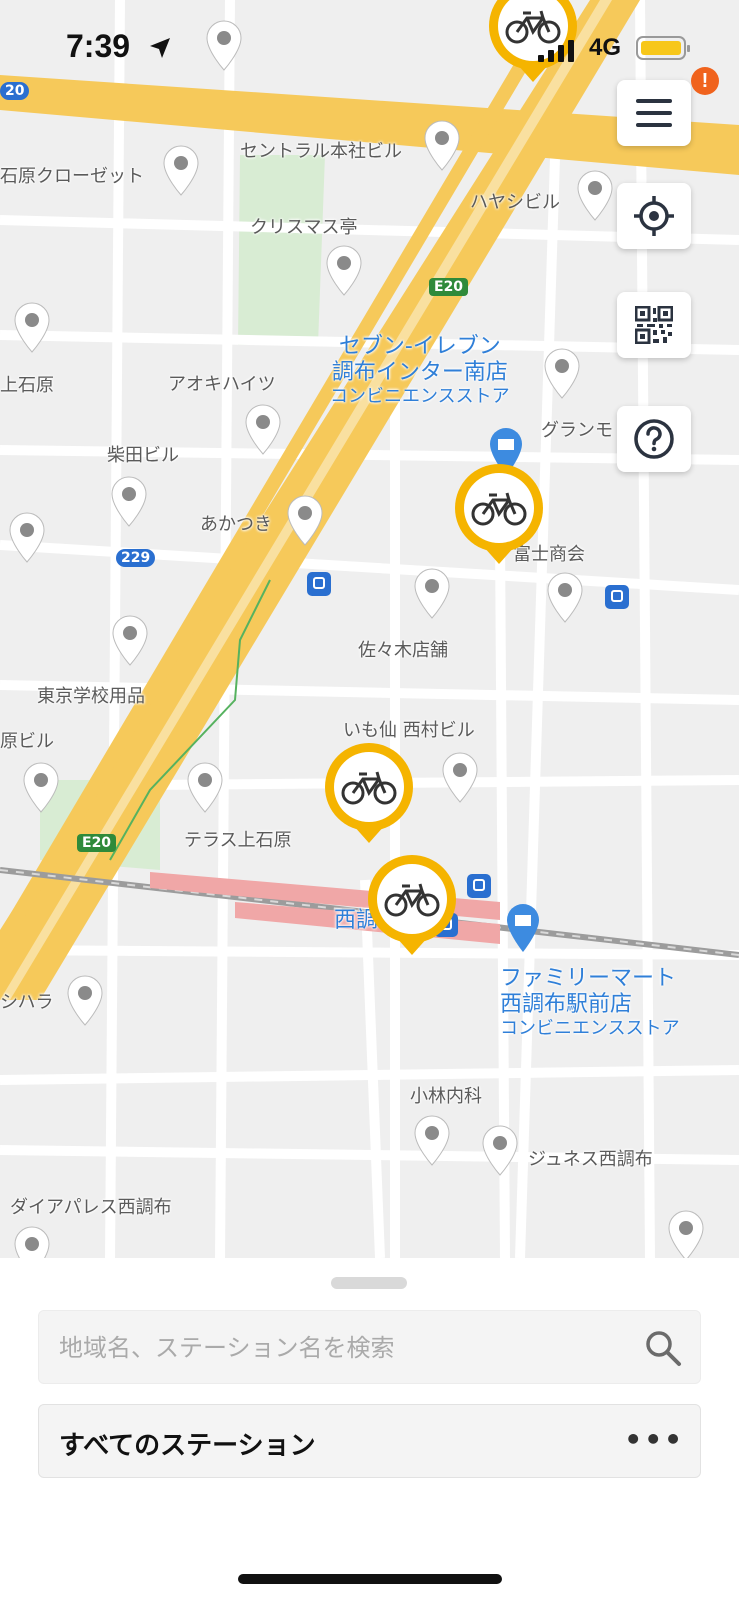 Image resolution: width=739 pixels, height=1600 pixels. I want to click on place-label: グランモ, so click(577, 430).